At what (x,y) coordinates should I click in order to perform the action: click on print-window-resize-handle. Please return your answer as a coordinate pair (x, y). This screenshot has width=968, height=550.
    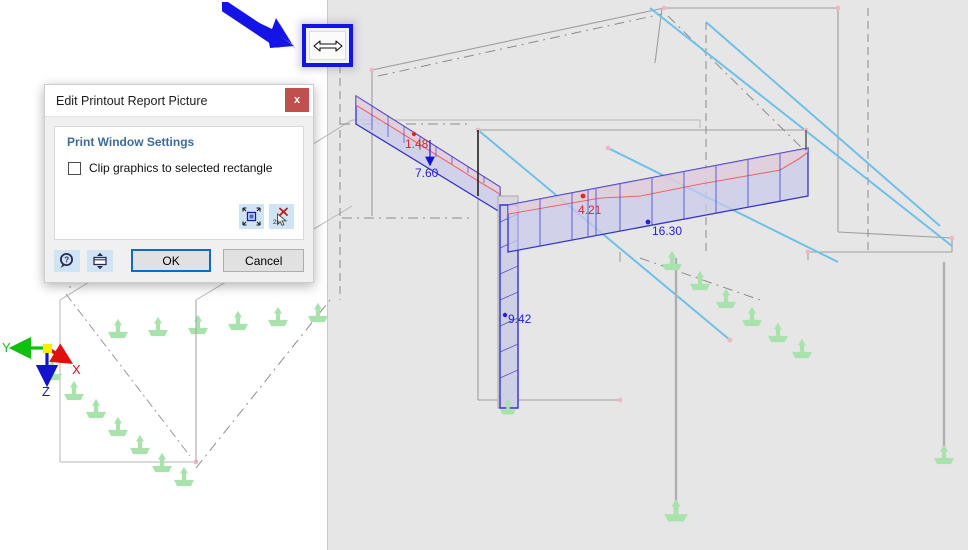
    Looking at the image, I should click on (327, 45).